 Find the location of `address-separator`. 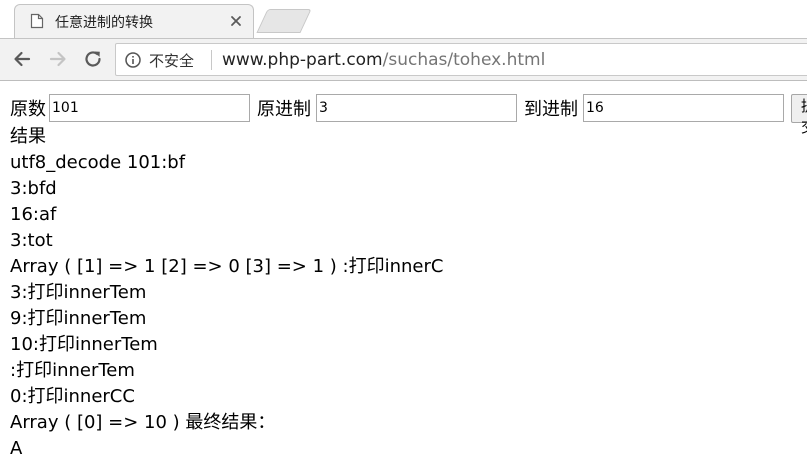

address-separator is located at coordinates (211, 60).